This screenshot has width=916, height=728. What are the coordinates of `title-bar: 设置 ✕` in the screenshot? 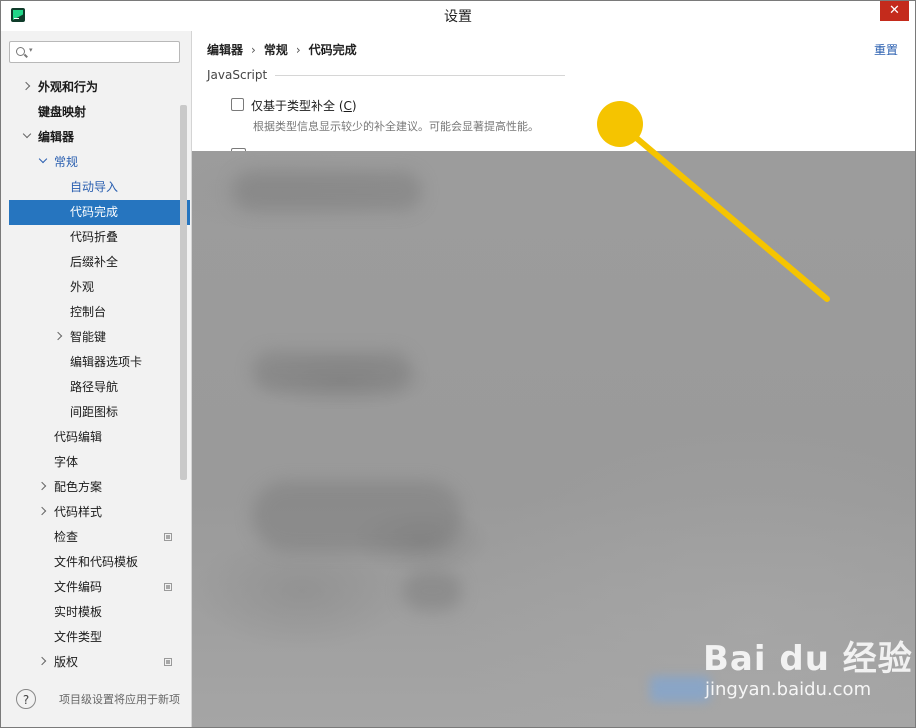 It's located at (458, 16).